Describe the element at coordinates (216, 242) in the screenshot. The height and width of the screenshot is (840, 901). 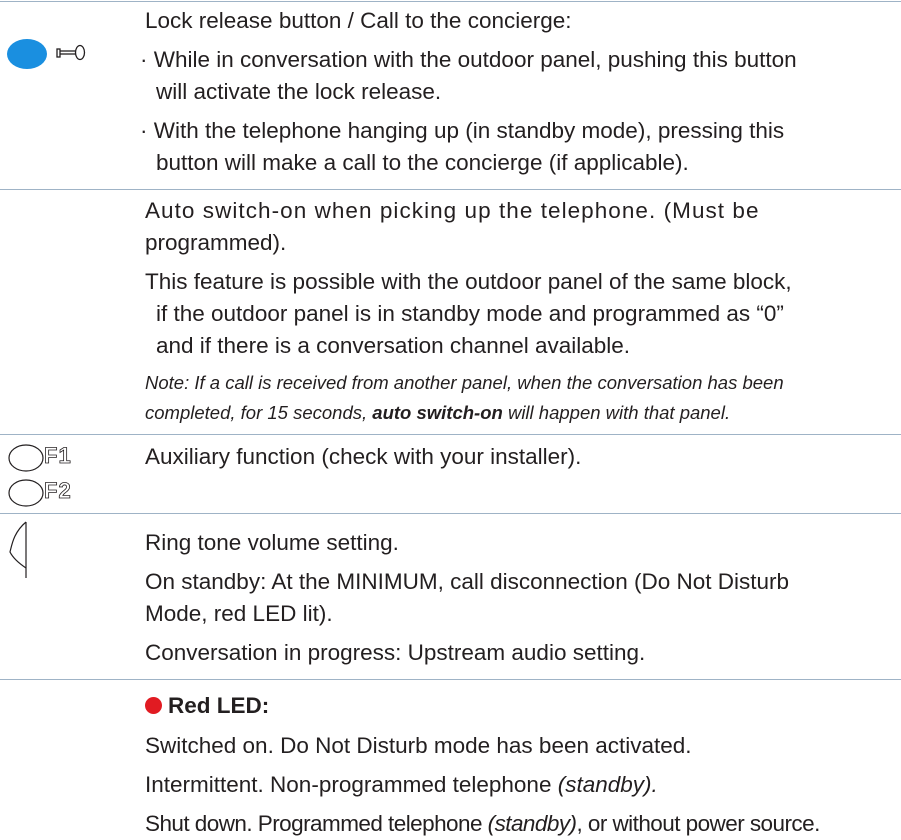
I see `auto-switch-title-line-2: programmed).` at that location.